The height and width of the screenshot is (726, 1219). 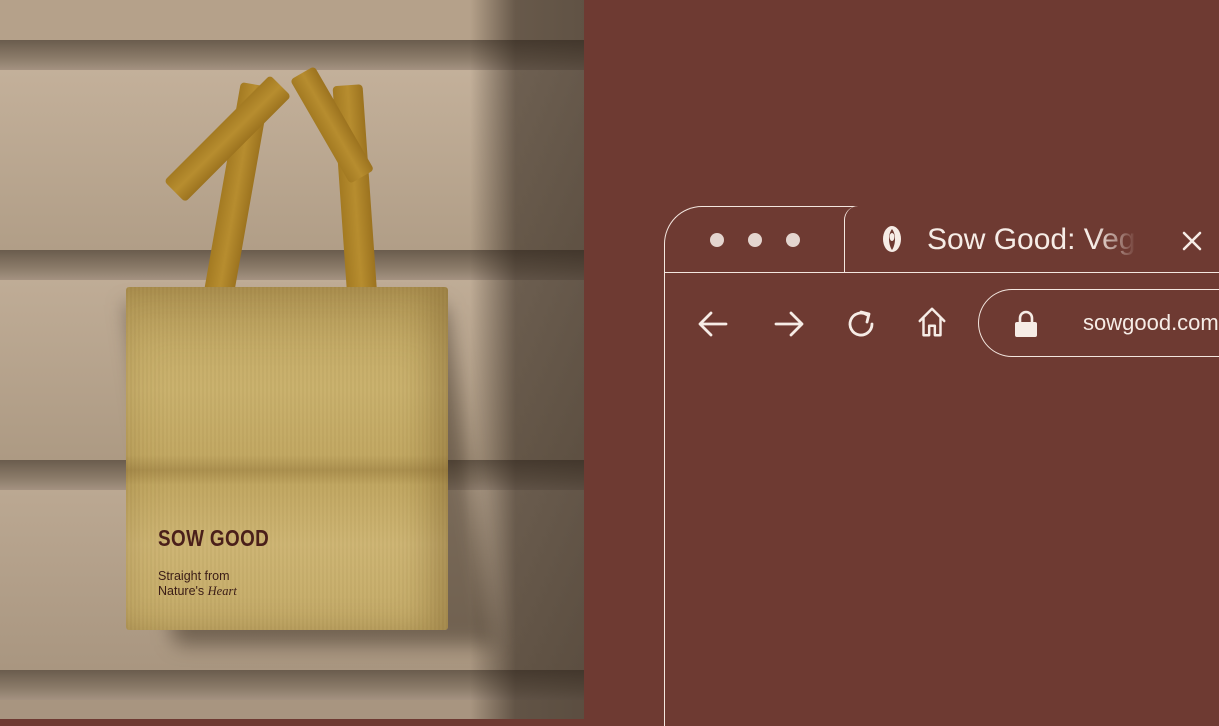 I want to click on bag-tagline-line2: Nature's Heart, so click(x=197, y=591).